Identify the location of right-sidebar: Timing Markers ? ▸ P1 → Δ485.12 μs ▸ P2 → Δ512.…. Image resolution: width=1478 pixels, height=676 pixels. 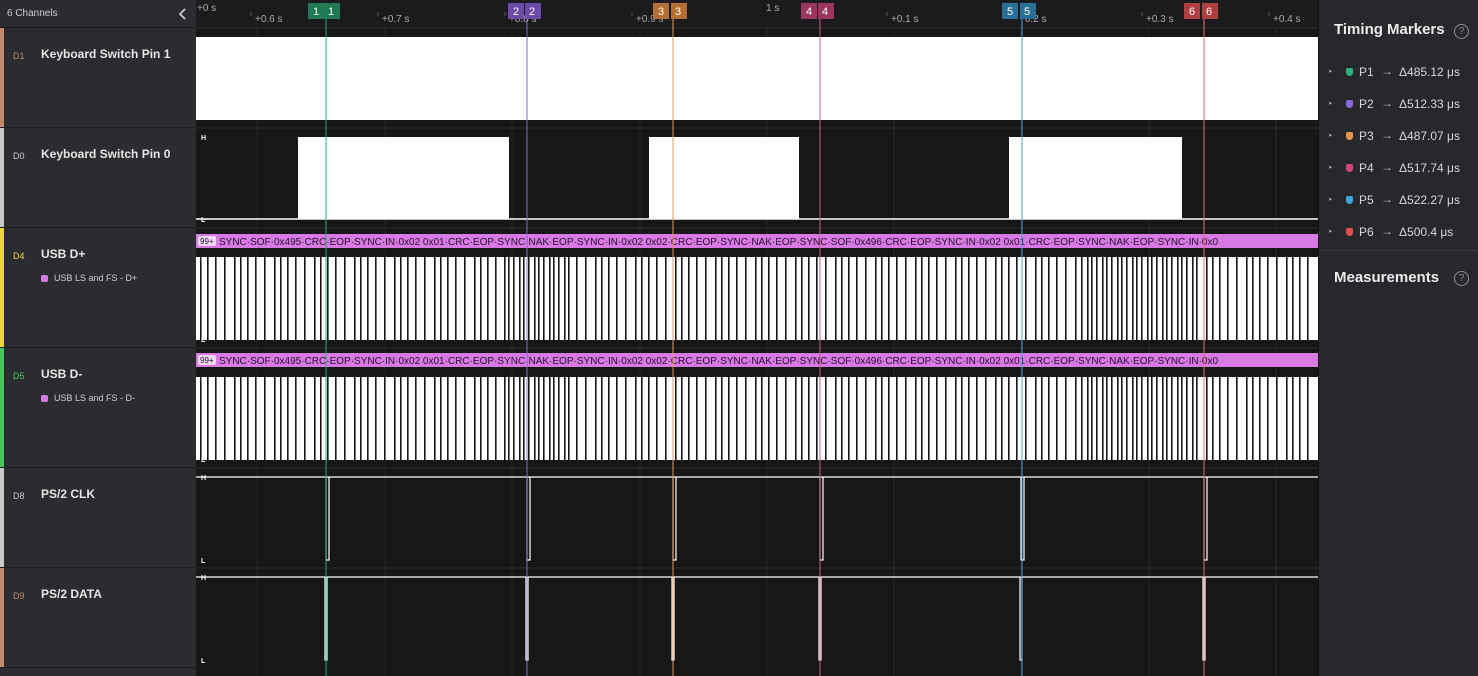
(1398, 338).